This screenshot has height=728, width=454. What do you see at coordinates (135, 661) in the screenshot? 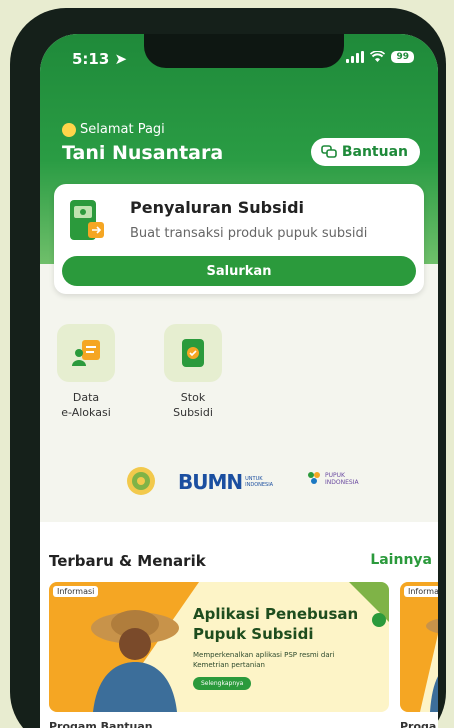
I see `farmer-illustration` at bounding box center [135, 661].